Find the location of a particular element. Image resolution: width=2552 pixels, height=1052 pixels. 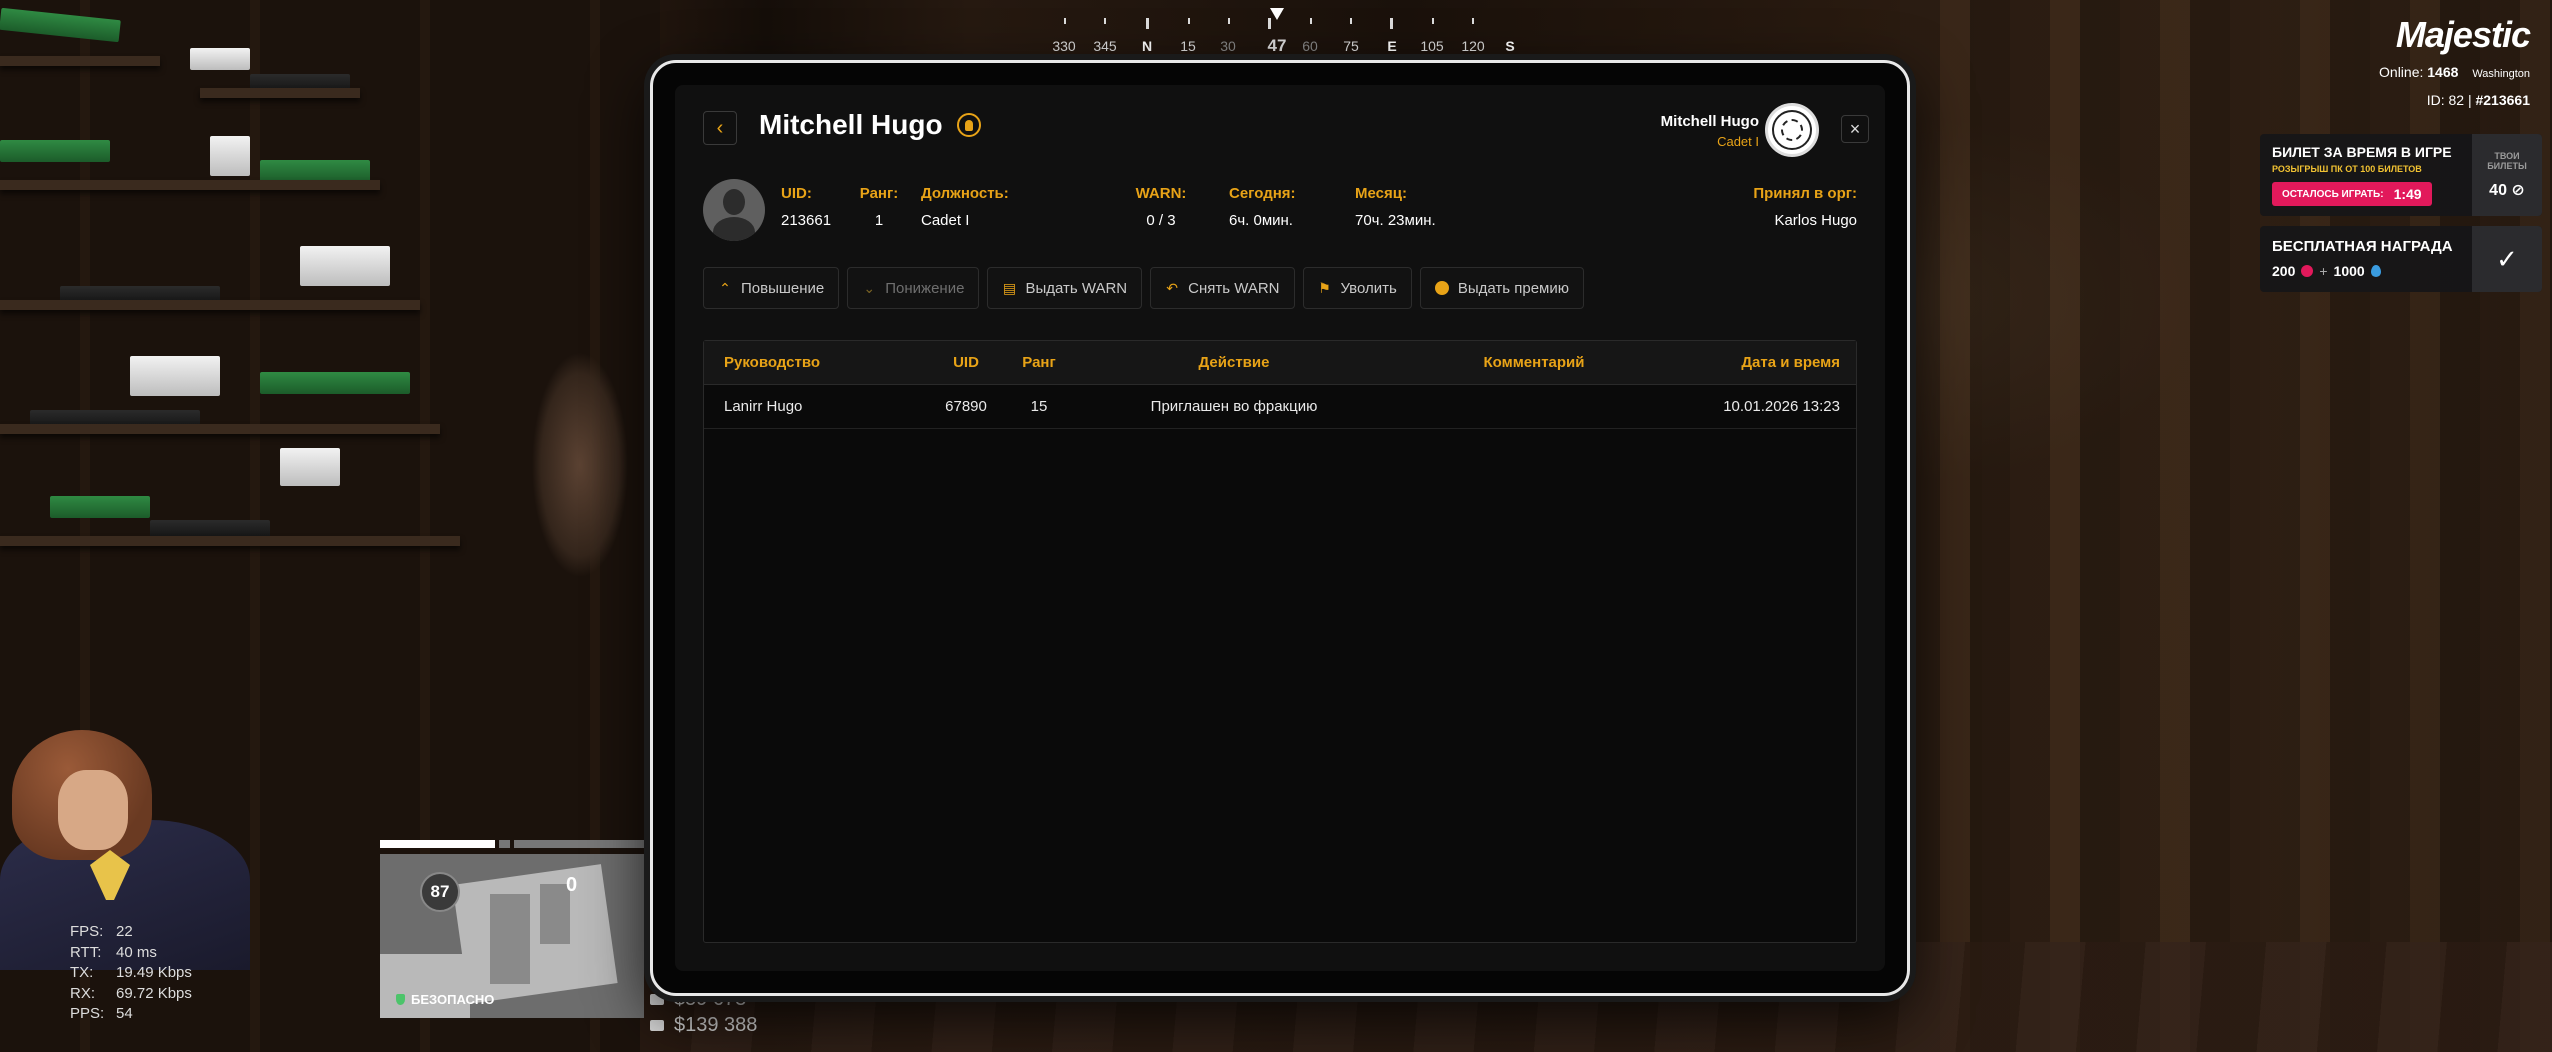

background-figure is located at coordinates (580, 480).